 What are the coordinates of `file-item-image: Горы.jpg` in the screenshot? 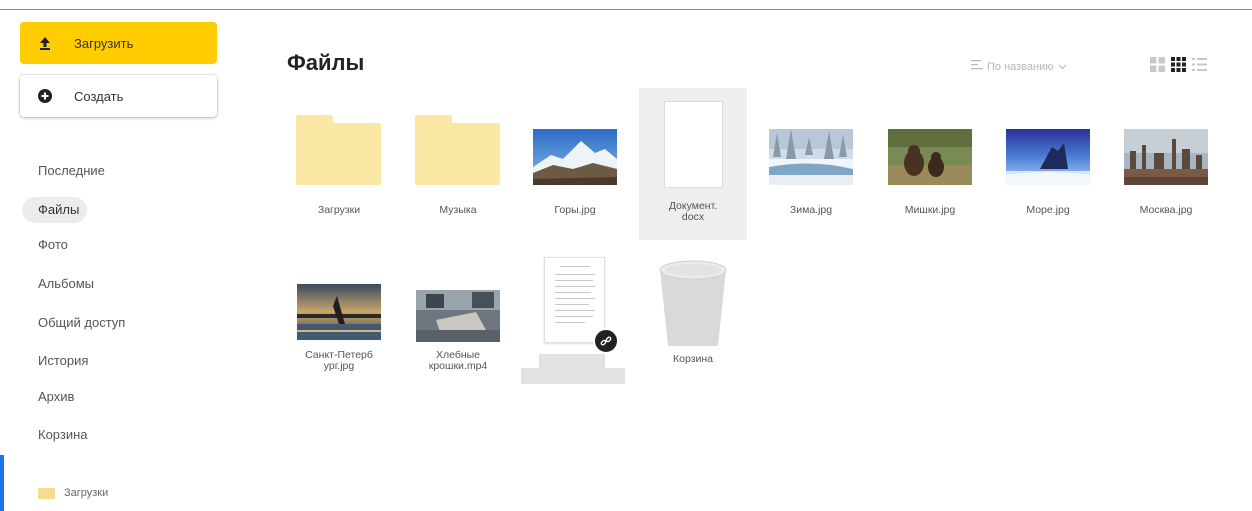 It's located at (575, 170).